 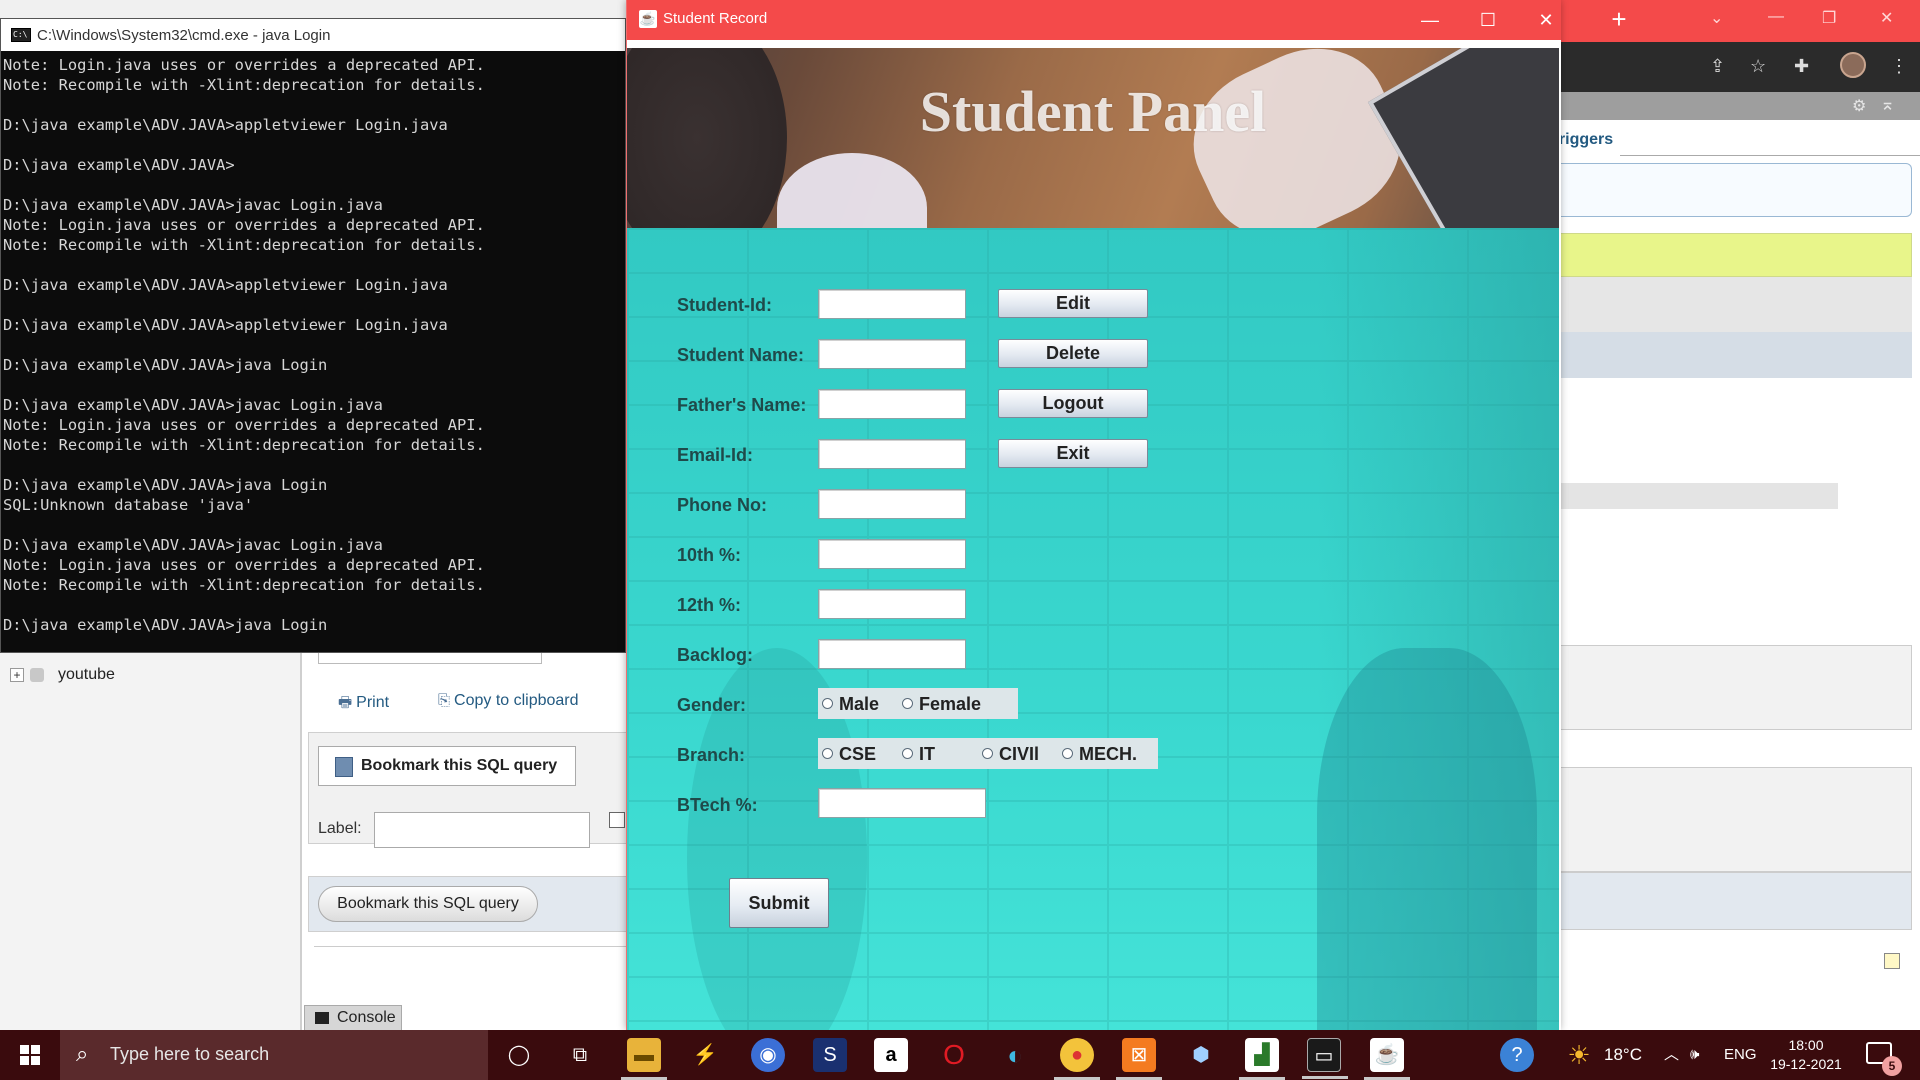 I want to click on sublime-icon: S, so click(x=830, y=1055).